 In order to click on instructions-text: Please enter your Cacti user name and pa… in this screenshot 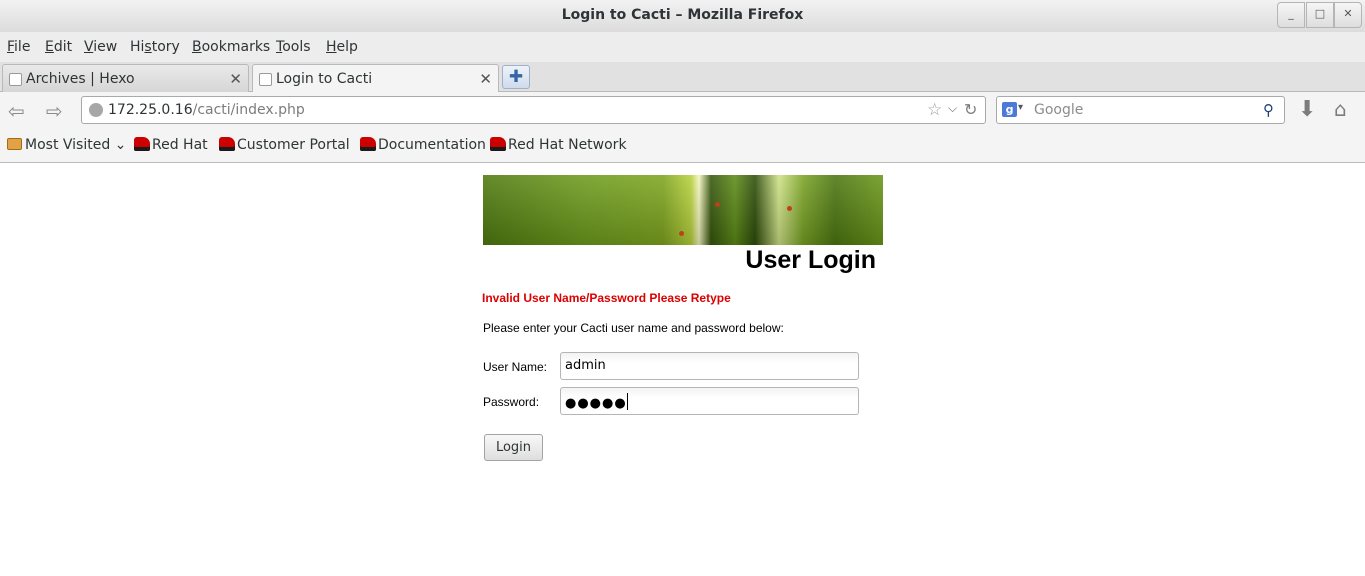, I will do `click(633, 328)`.